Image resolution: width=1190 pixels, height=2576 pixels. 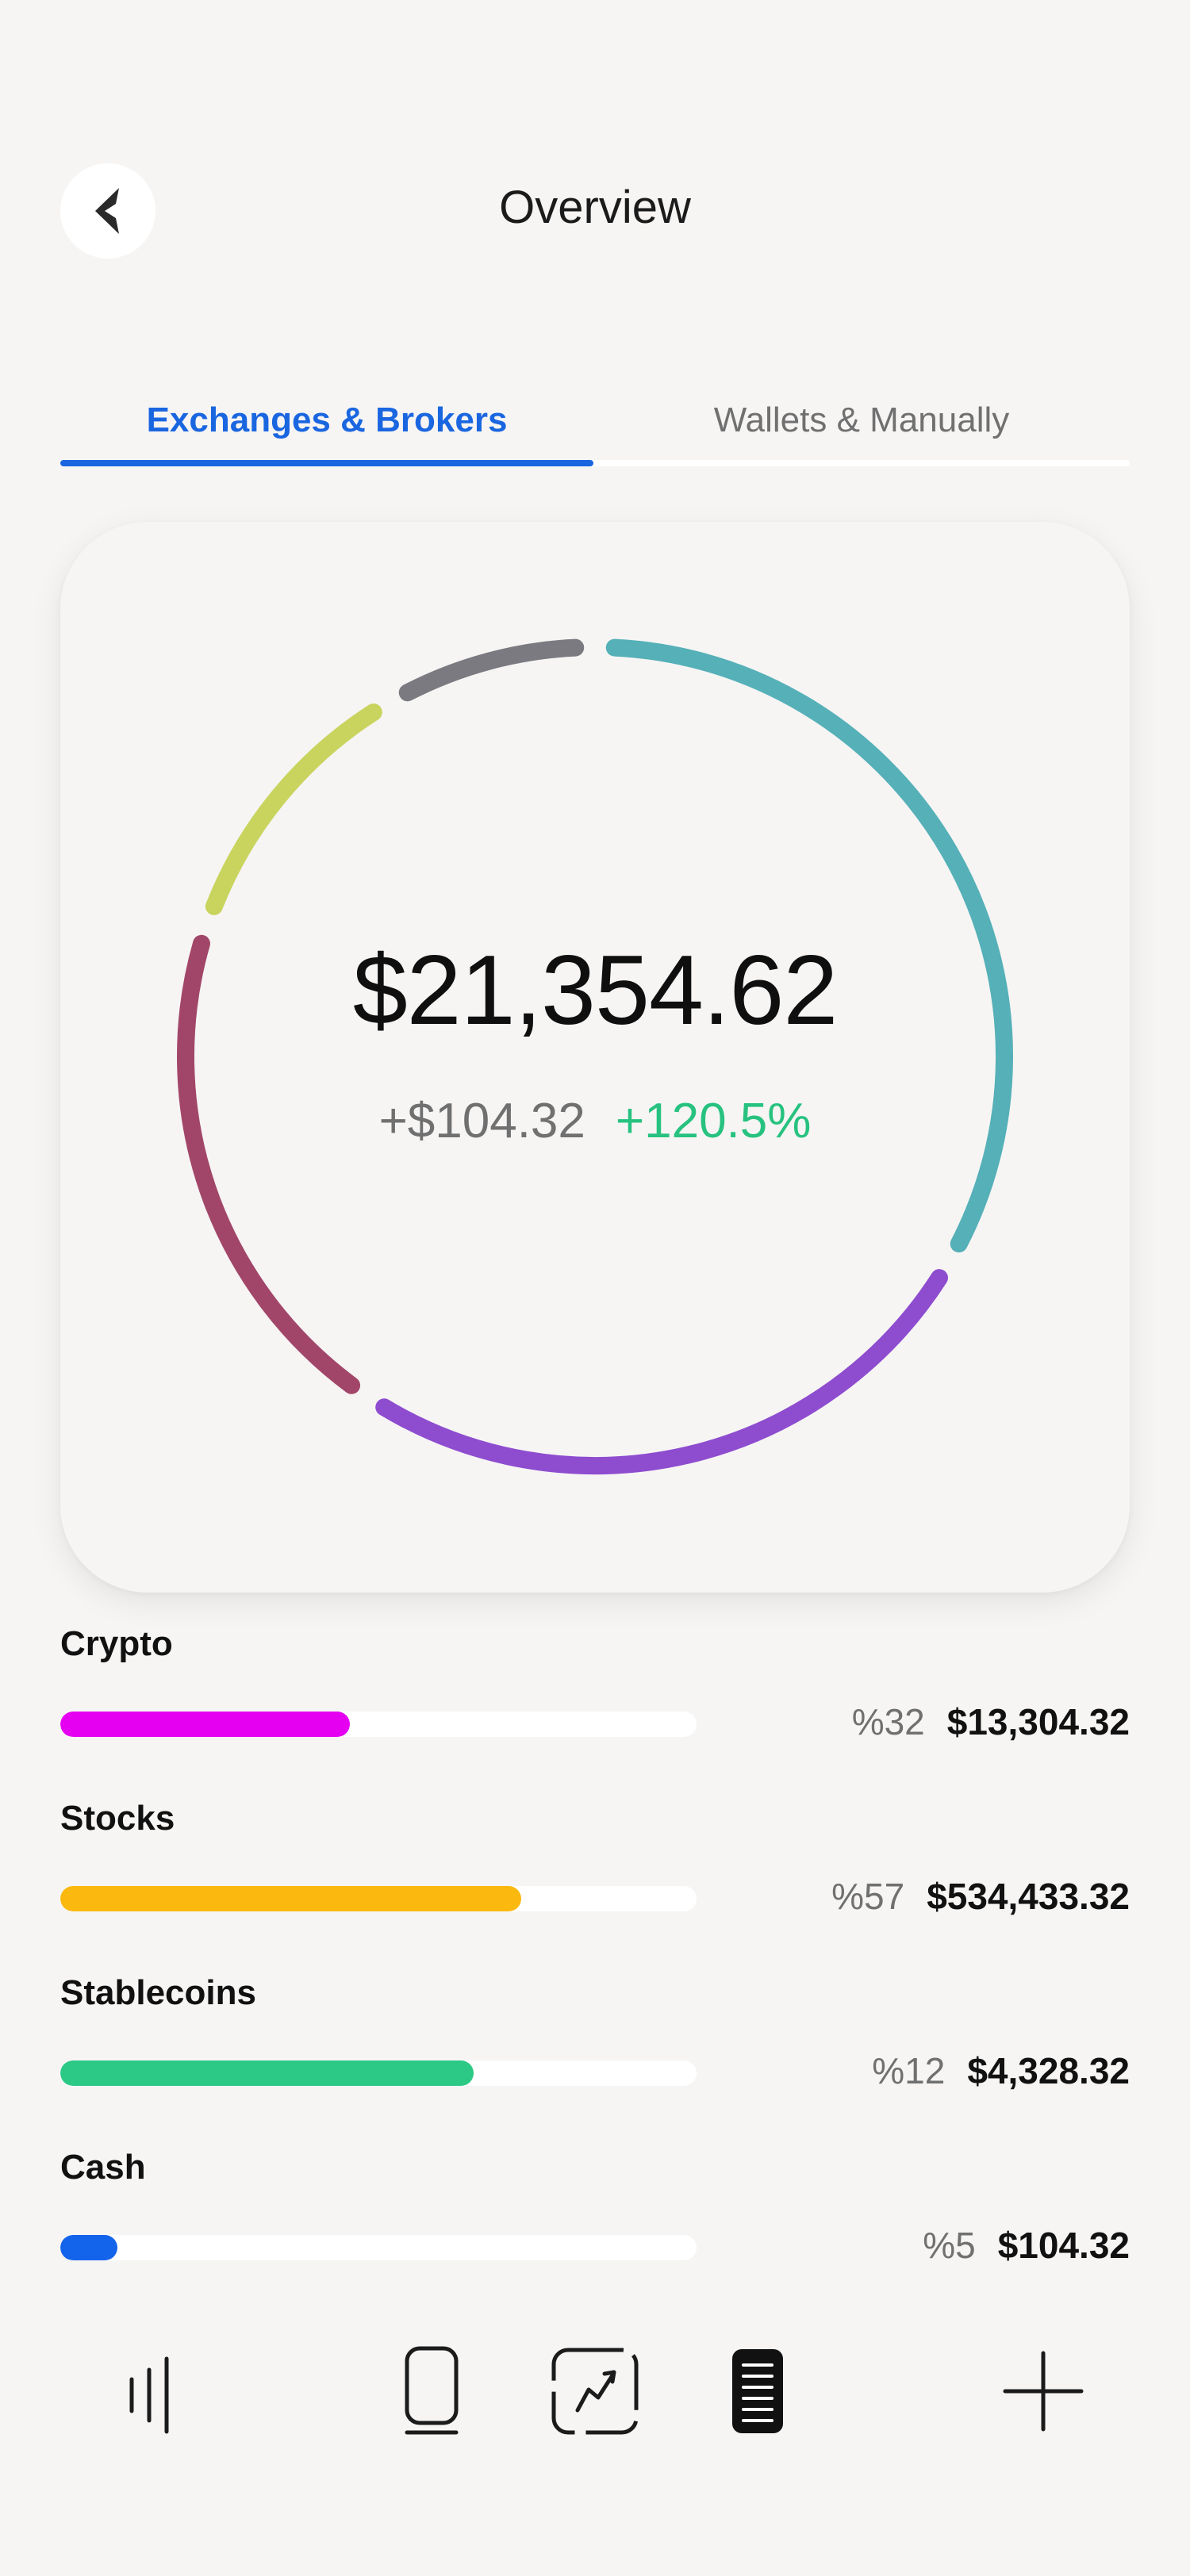 What do you see at coordinates (861, 421) in the screenshot?
I see `tab-wallets-manually: Wallets & Manually` at bounding box center [861, 421].